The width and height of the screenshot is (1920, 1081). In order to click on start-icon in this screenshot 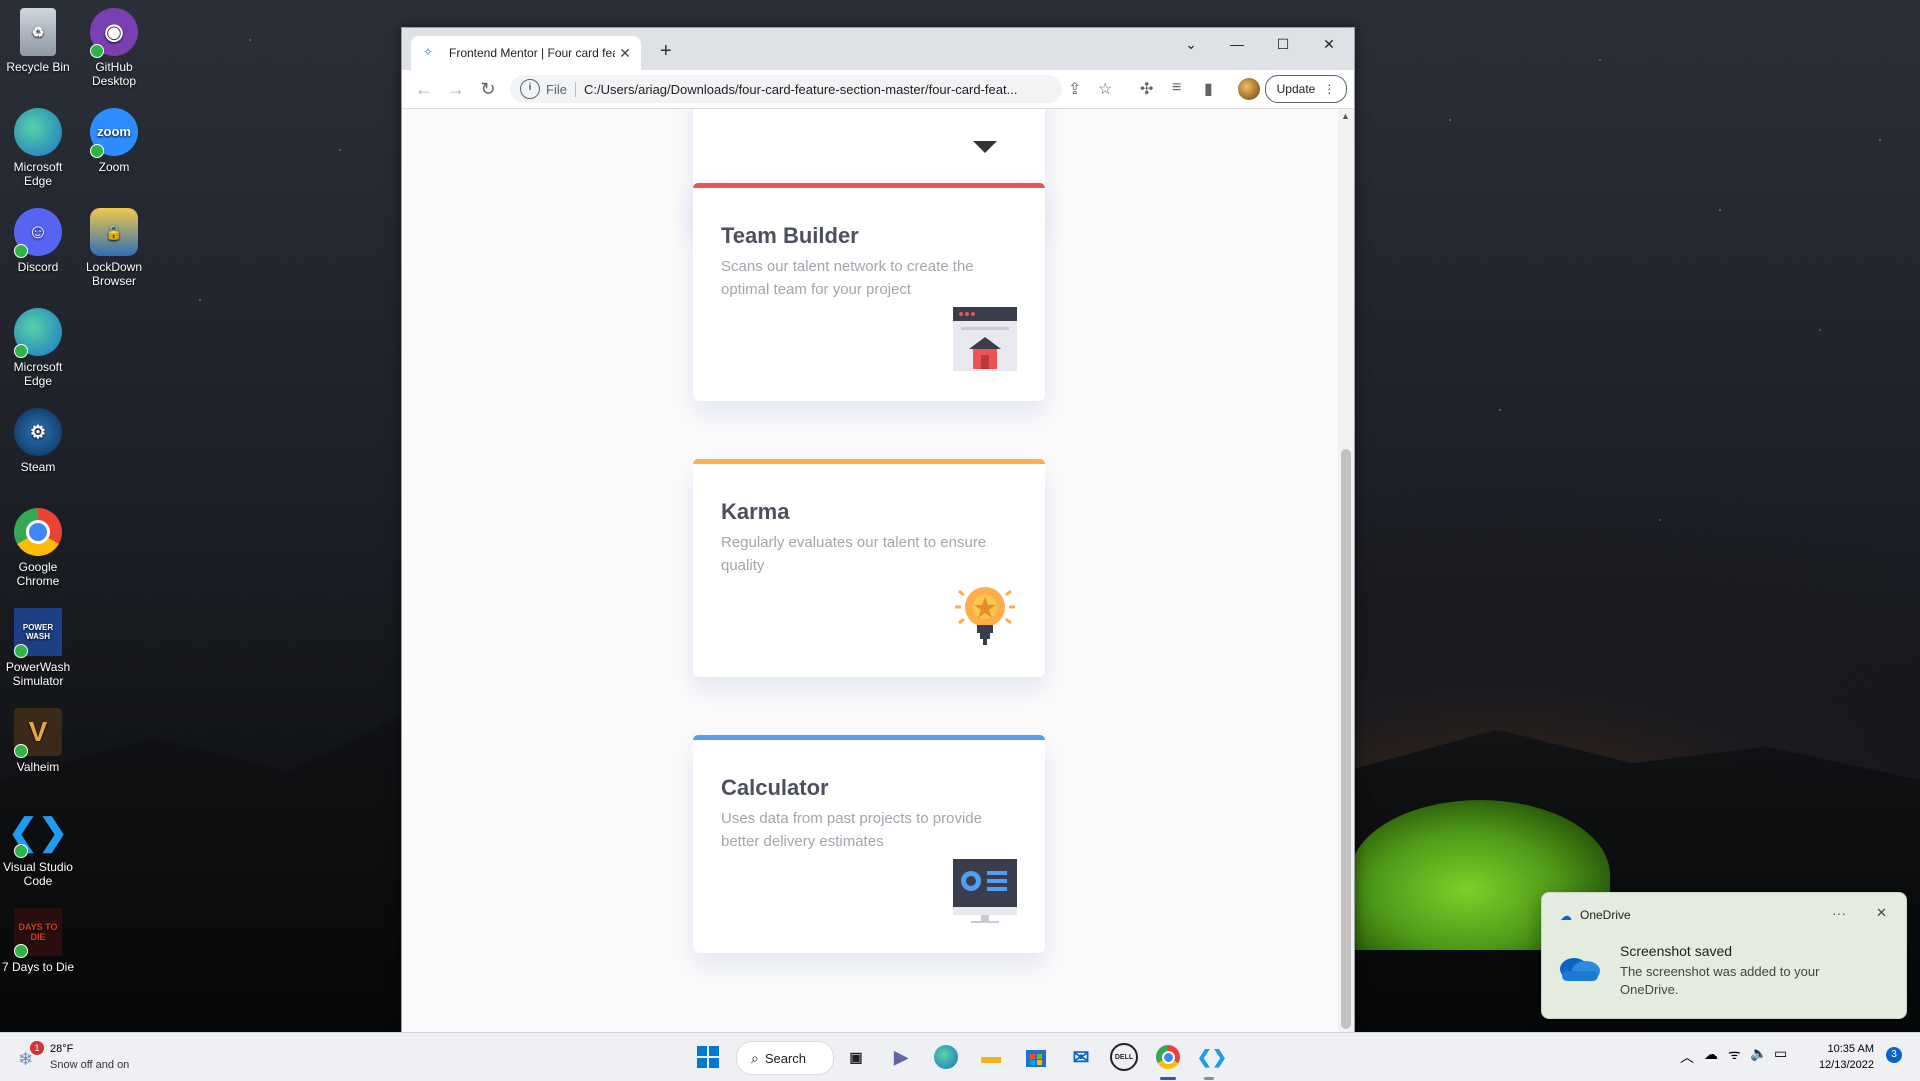, I will do `click(708, 1057)`.